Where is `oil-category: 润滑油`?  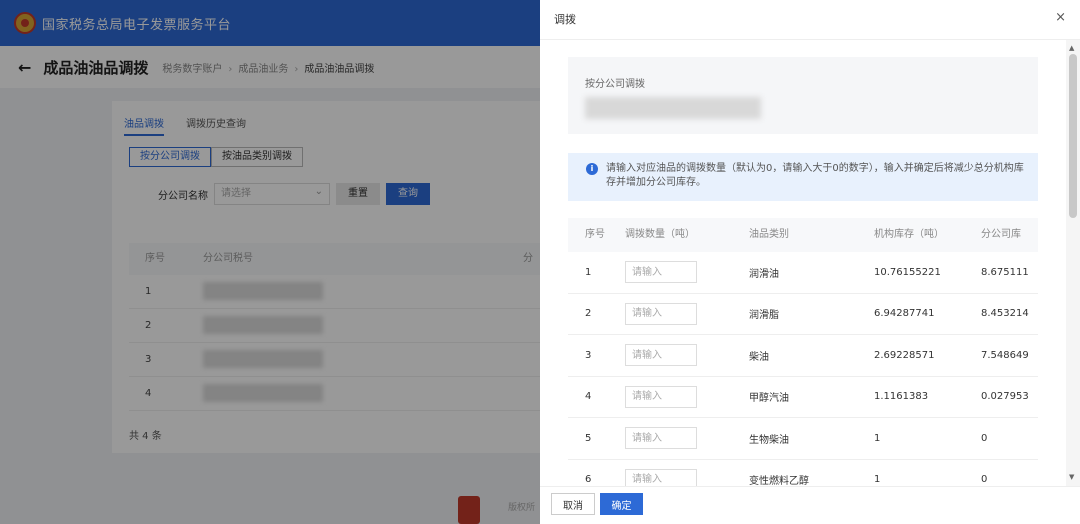
oil-category: 润滑油 is located at coordinates (764, 274).